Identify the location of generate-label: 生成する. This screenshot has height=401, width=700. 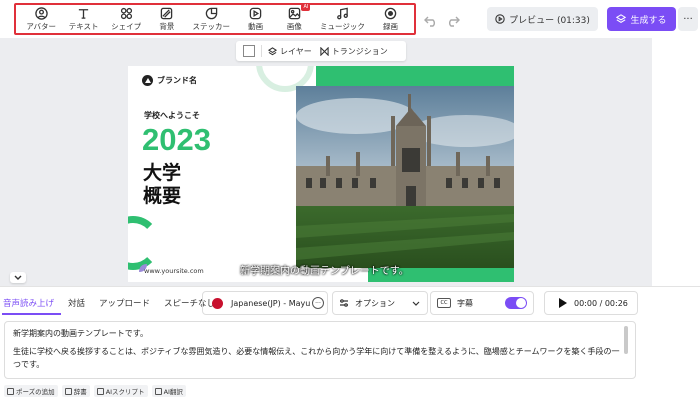
(648, 20).